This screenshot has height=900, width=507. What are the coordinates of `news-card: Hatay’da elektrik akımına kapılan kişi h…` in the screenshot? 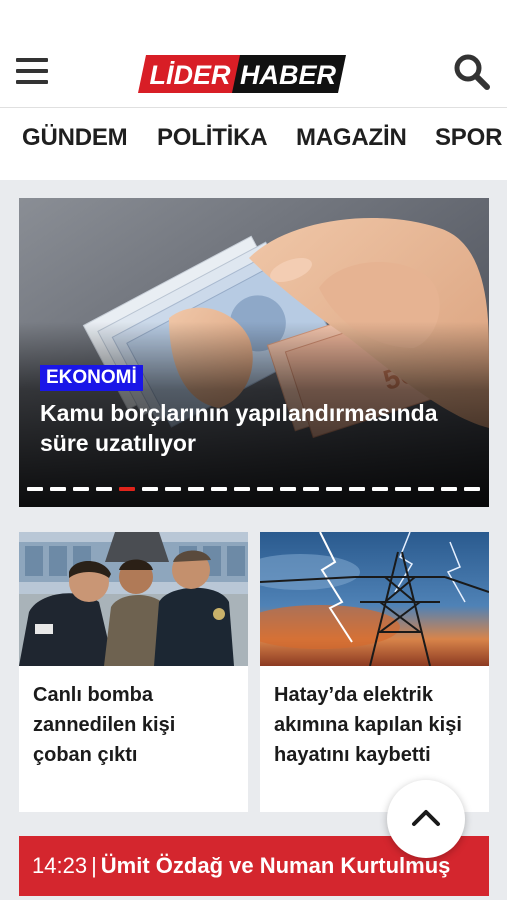 It's located at (374, 672).